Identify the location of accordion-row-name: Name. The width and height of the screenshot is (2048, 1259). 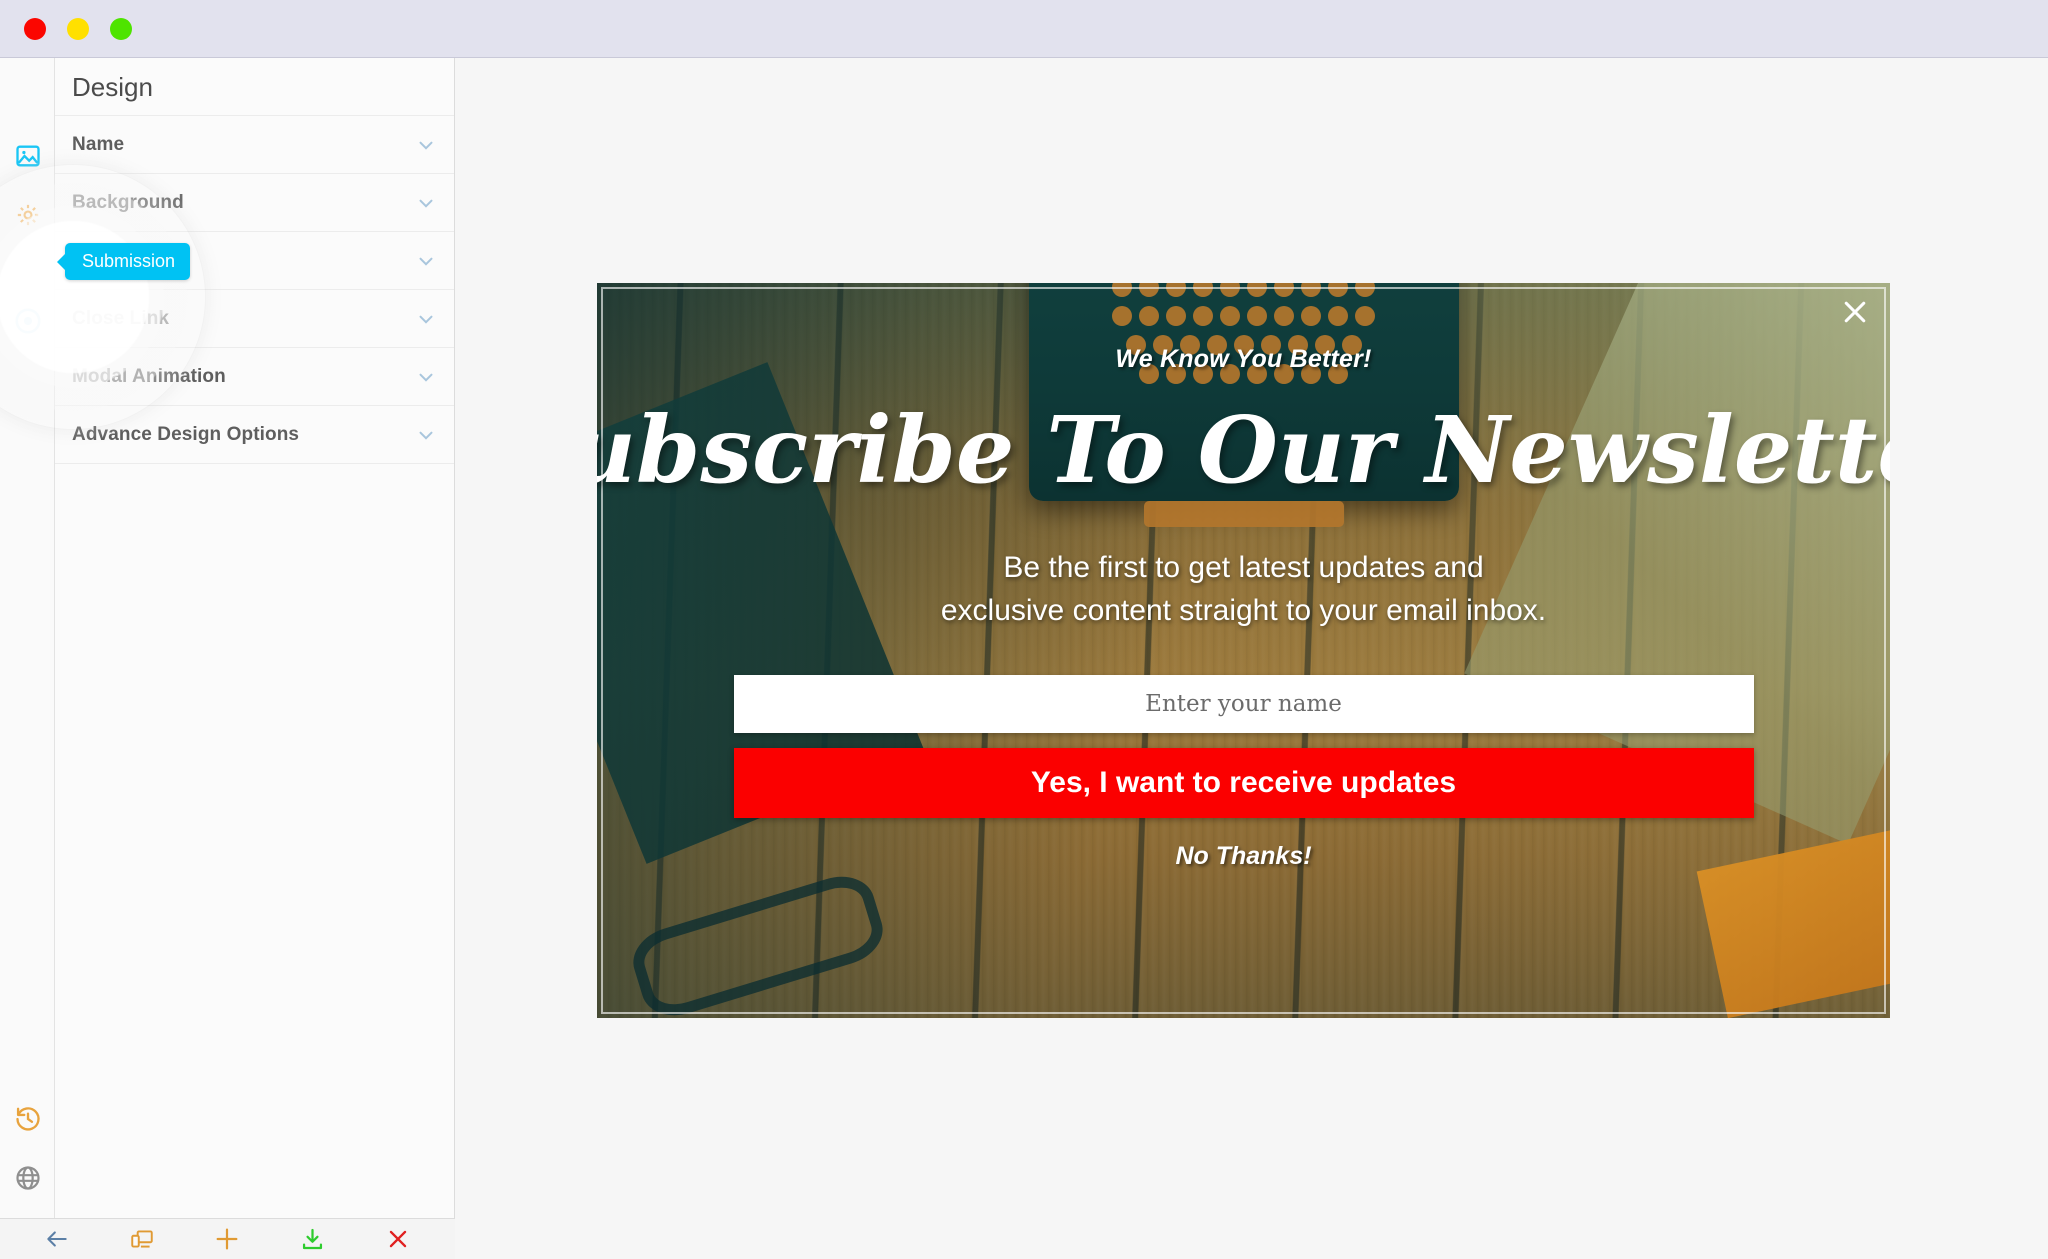
(254, 145).